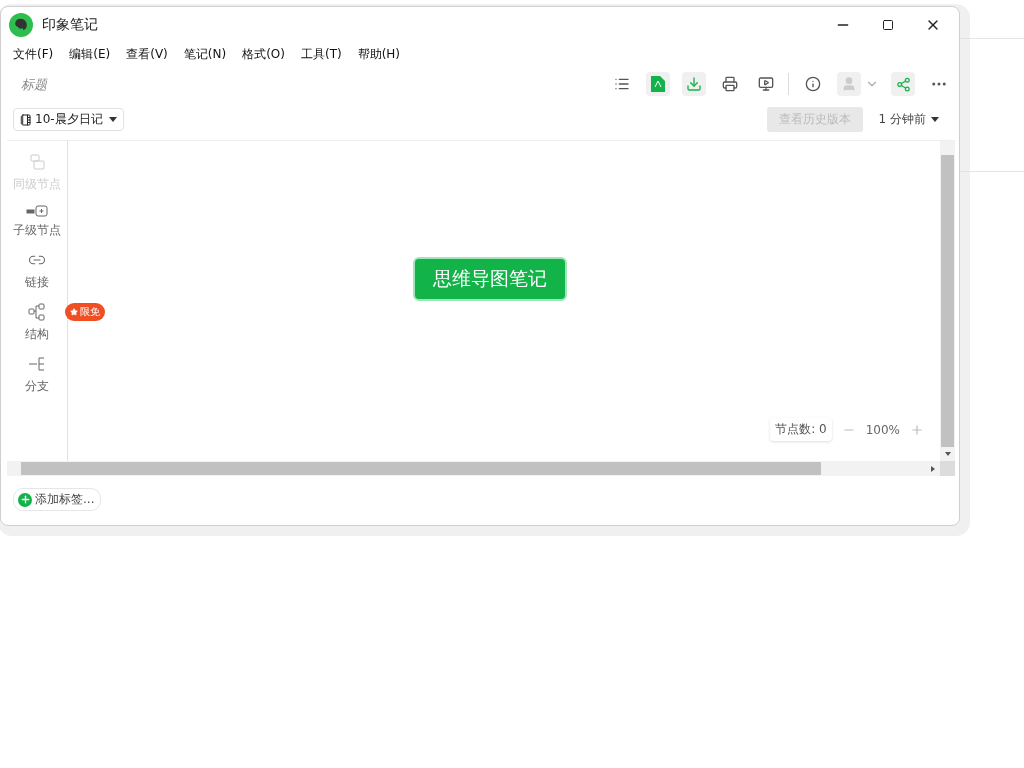 The height and width of the screenshot is (768, 1024). I want to click on maximize-icon, so click(888, 25).